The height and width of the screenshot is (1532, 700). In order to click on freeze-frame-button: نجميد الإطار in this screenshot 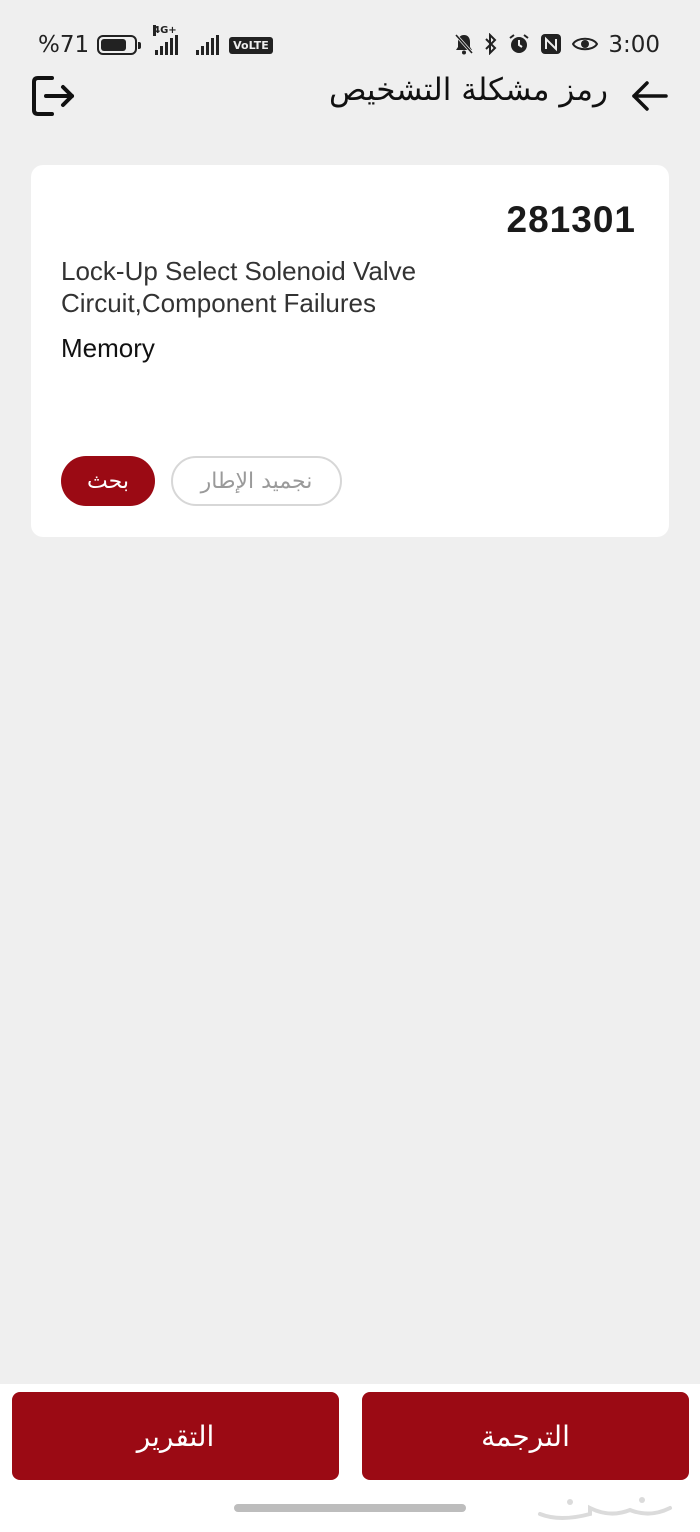, I will do `click(256, 481)`.